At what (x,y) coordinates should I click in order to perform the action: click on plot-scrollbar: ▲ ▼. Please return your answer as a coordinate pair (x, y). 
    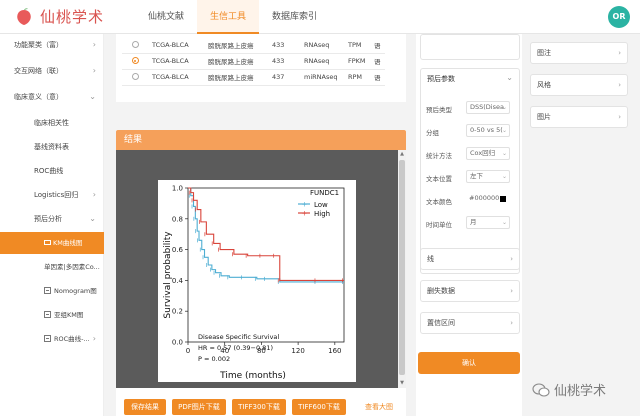
    Looking at the image, I should click on (402, 269).